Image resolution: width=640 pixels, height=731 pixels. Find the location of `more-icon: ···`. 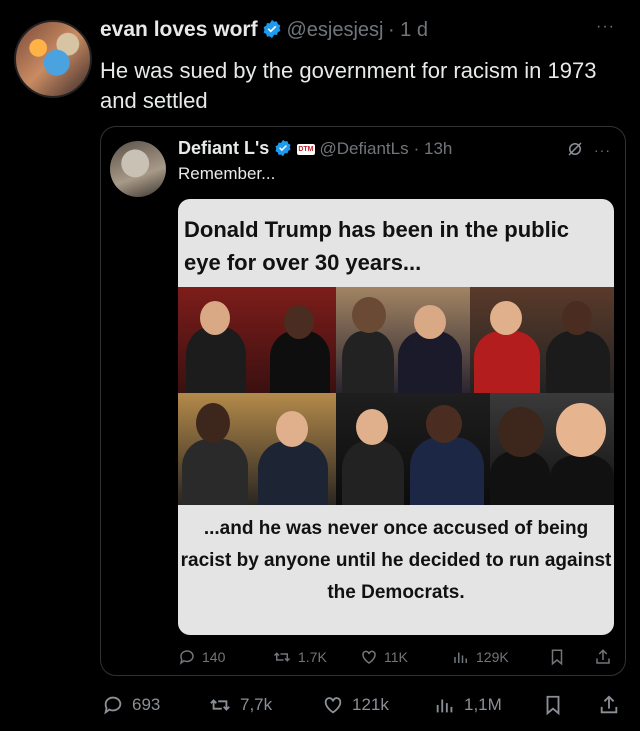

more-icon: ··· is located at coordinates (605, 27).